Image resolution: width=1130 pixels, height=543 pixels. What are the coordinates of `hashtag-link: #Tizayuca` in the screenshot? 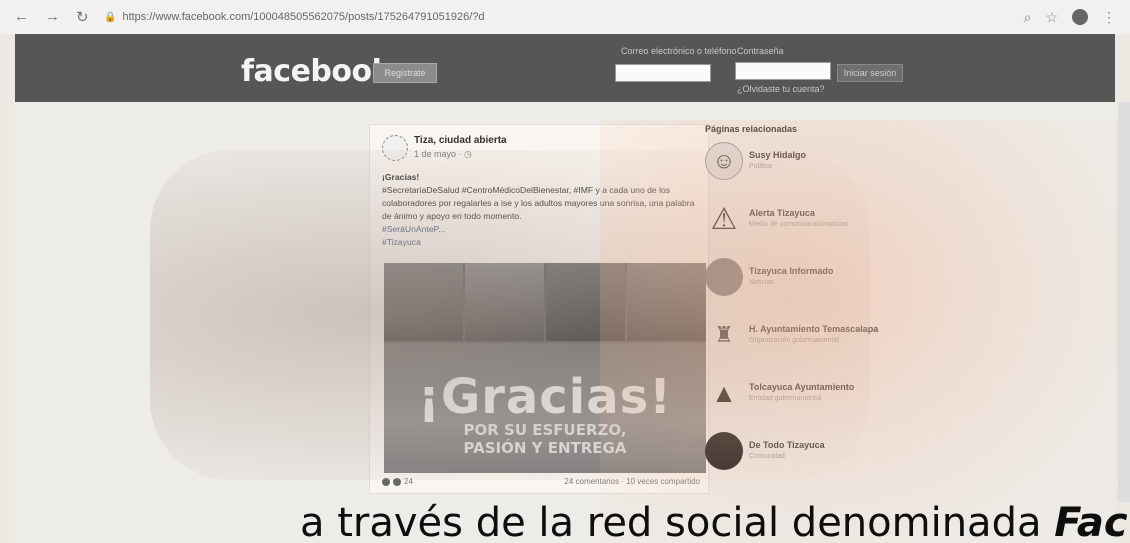 It's located at (541, 242).